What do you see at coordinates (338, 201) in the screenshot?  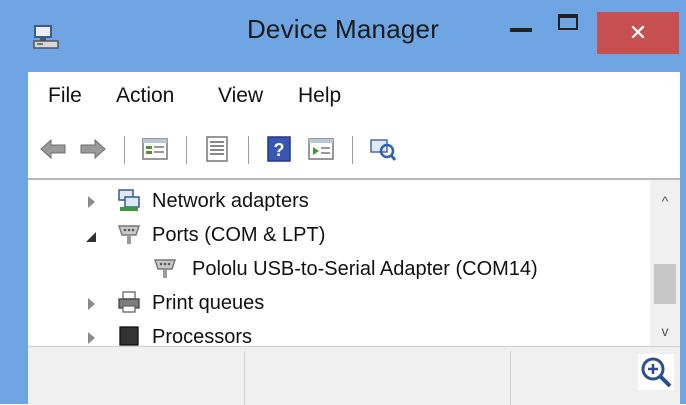 I see `tree-item-network-adapters: Network adapters` at bounding box center [338, 201].